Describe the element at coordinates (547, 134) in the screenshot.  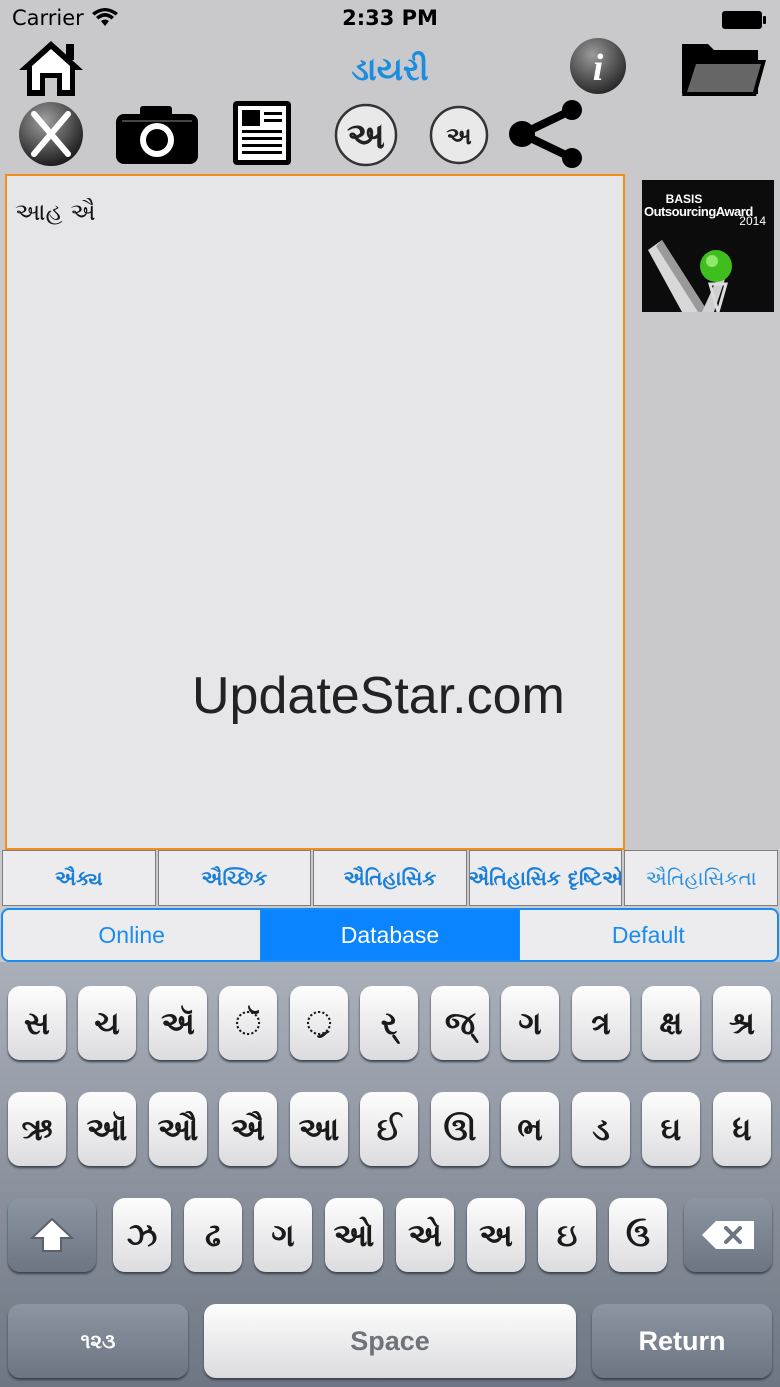
I see `share-icon` at that location.